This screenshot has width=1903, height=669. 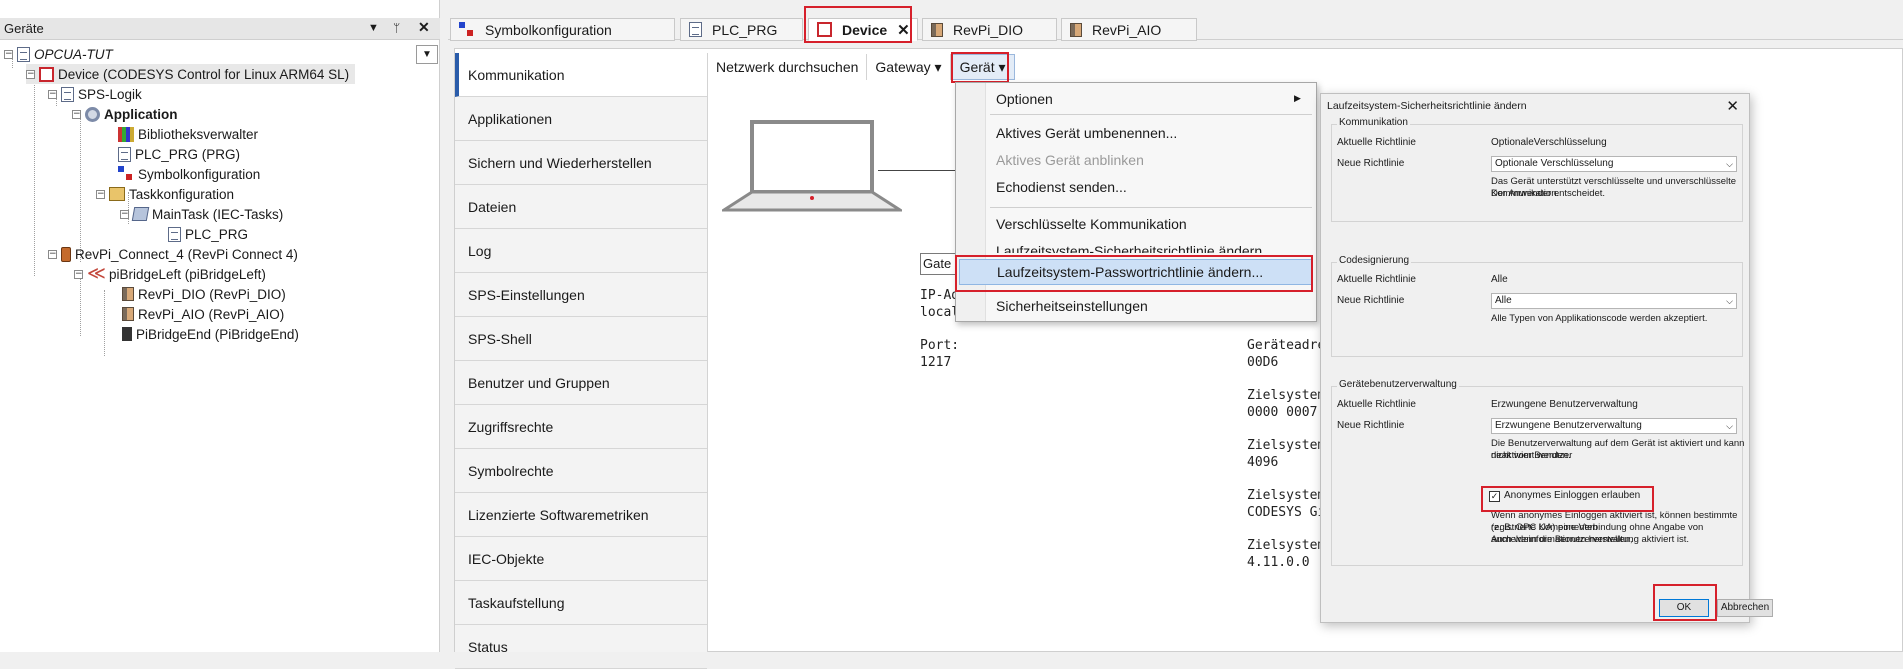 What do you see at coordinates (67, 94) in the screenshot?
I see `plc-logic-icon` at bounding box center [67, 94].